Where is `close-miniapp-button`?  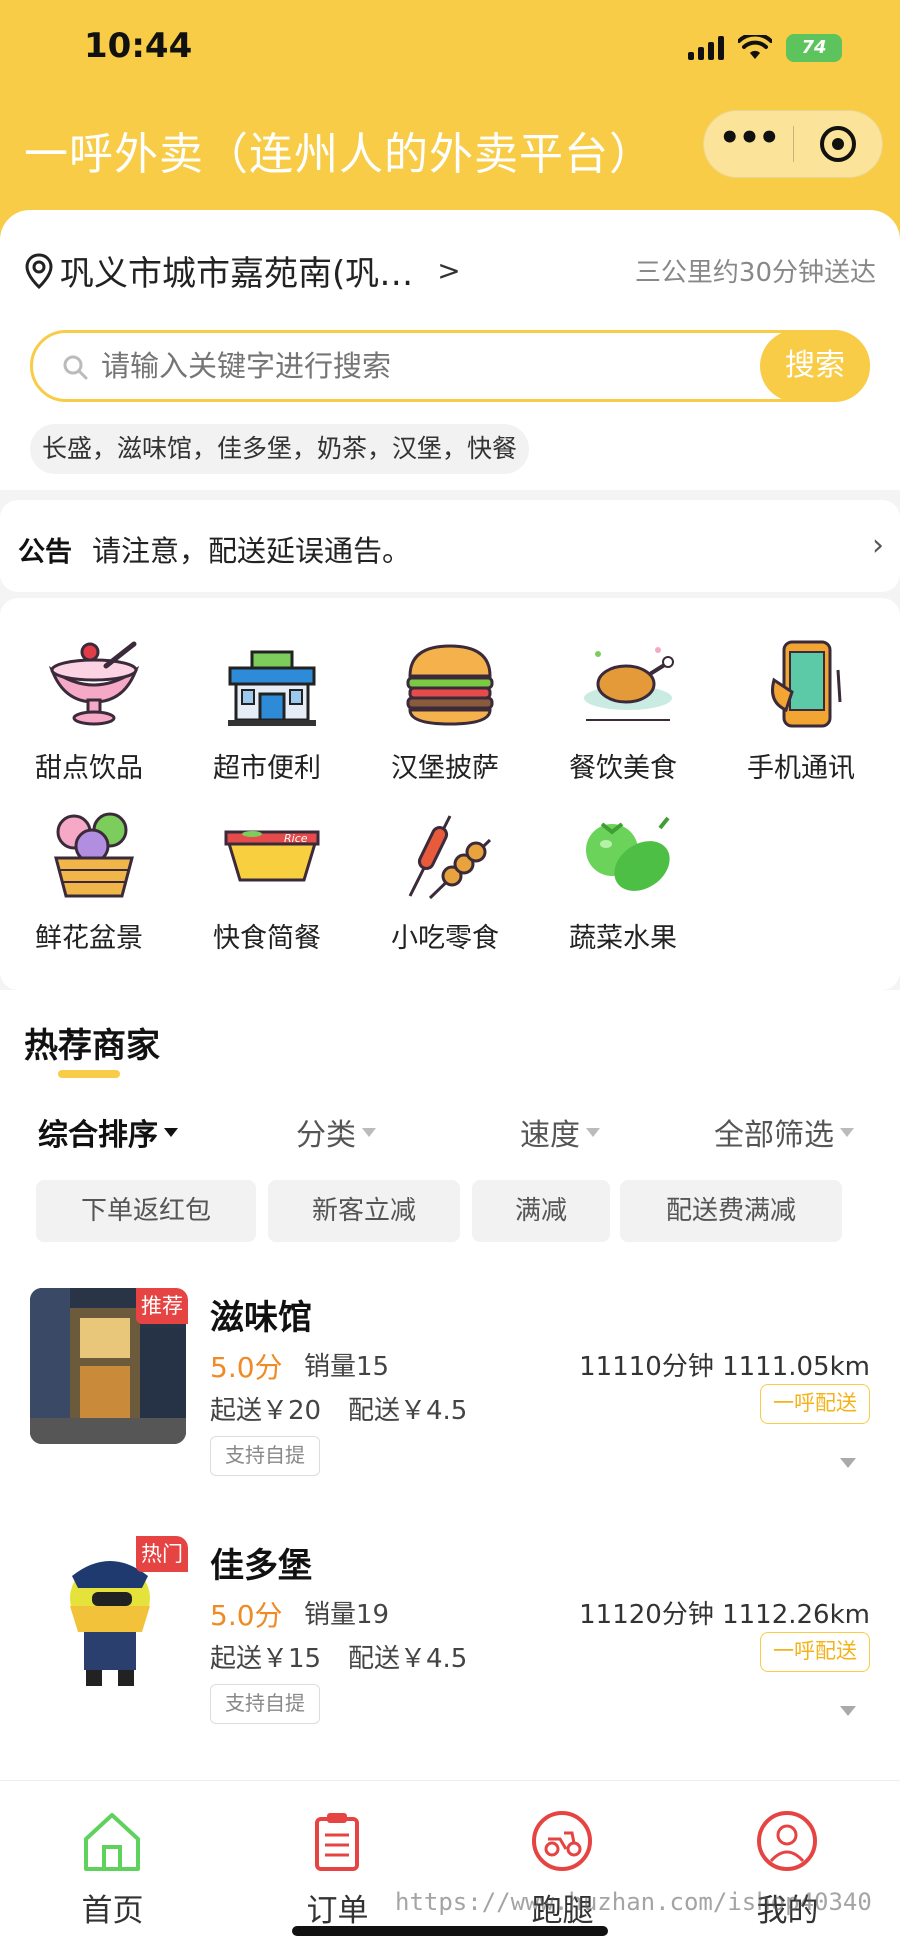 close-miniapp-button is located at coordinates (838, 144).